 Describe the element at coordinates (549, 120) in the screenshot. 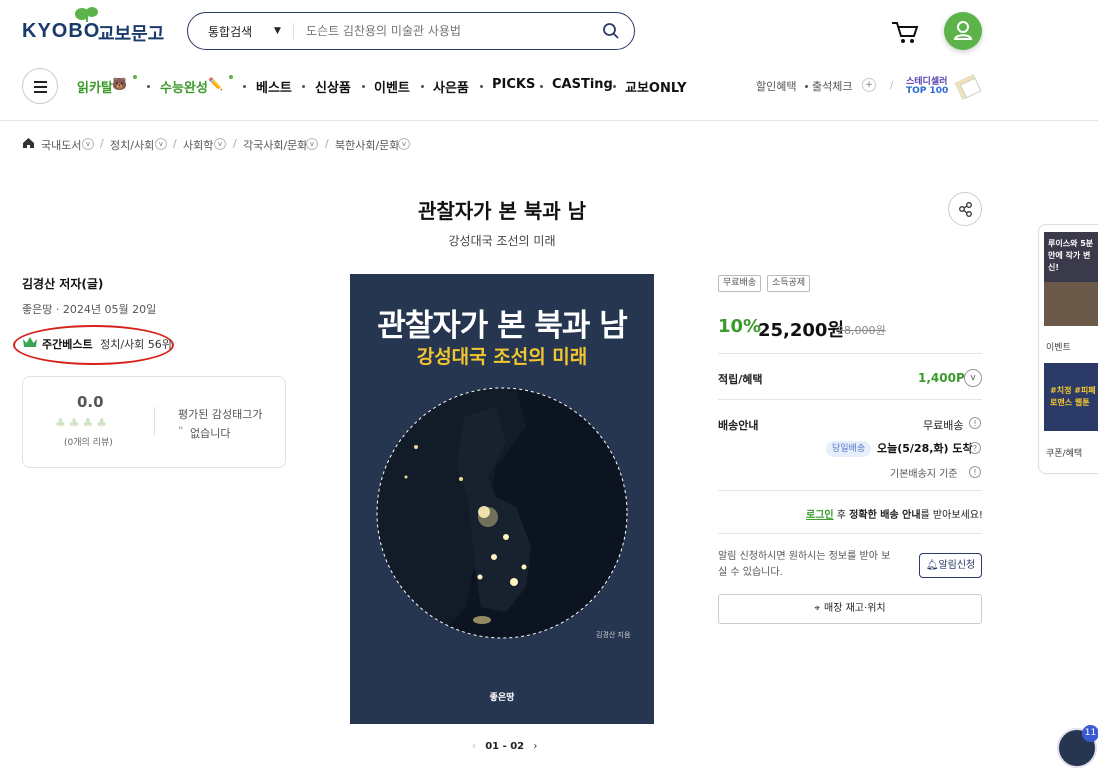

I see `header-divider` at that location.